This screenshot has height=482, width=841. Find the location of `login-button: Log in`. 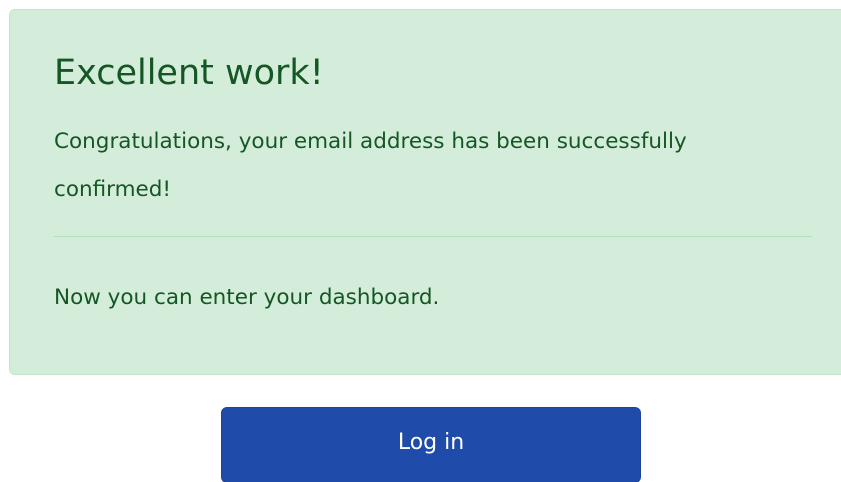

login-button: Log in is located at coordinates (431, 444).